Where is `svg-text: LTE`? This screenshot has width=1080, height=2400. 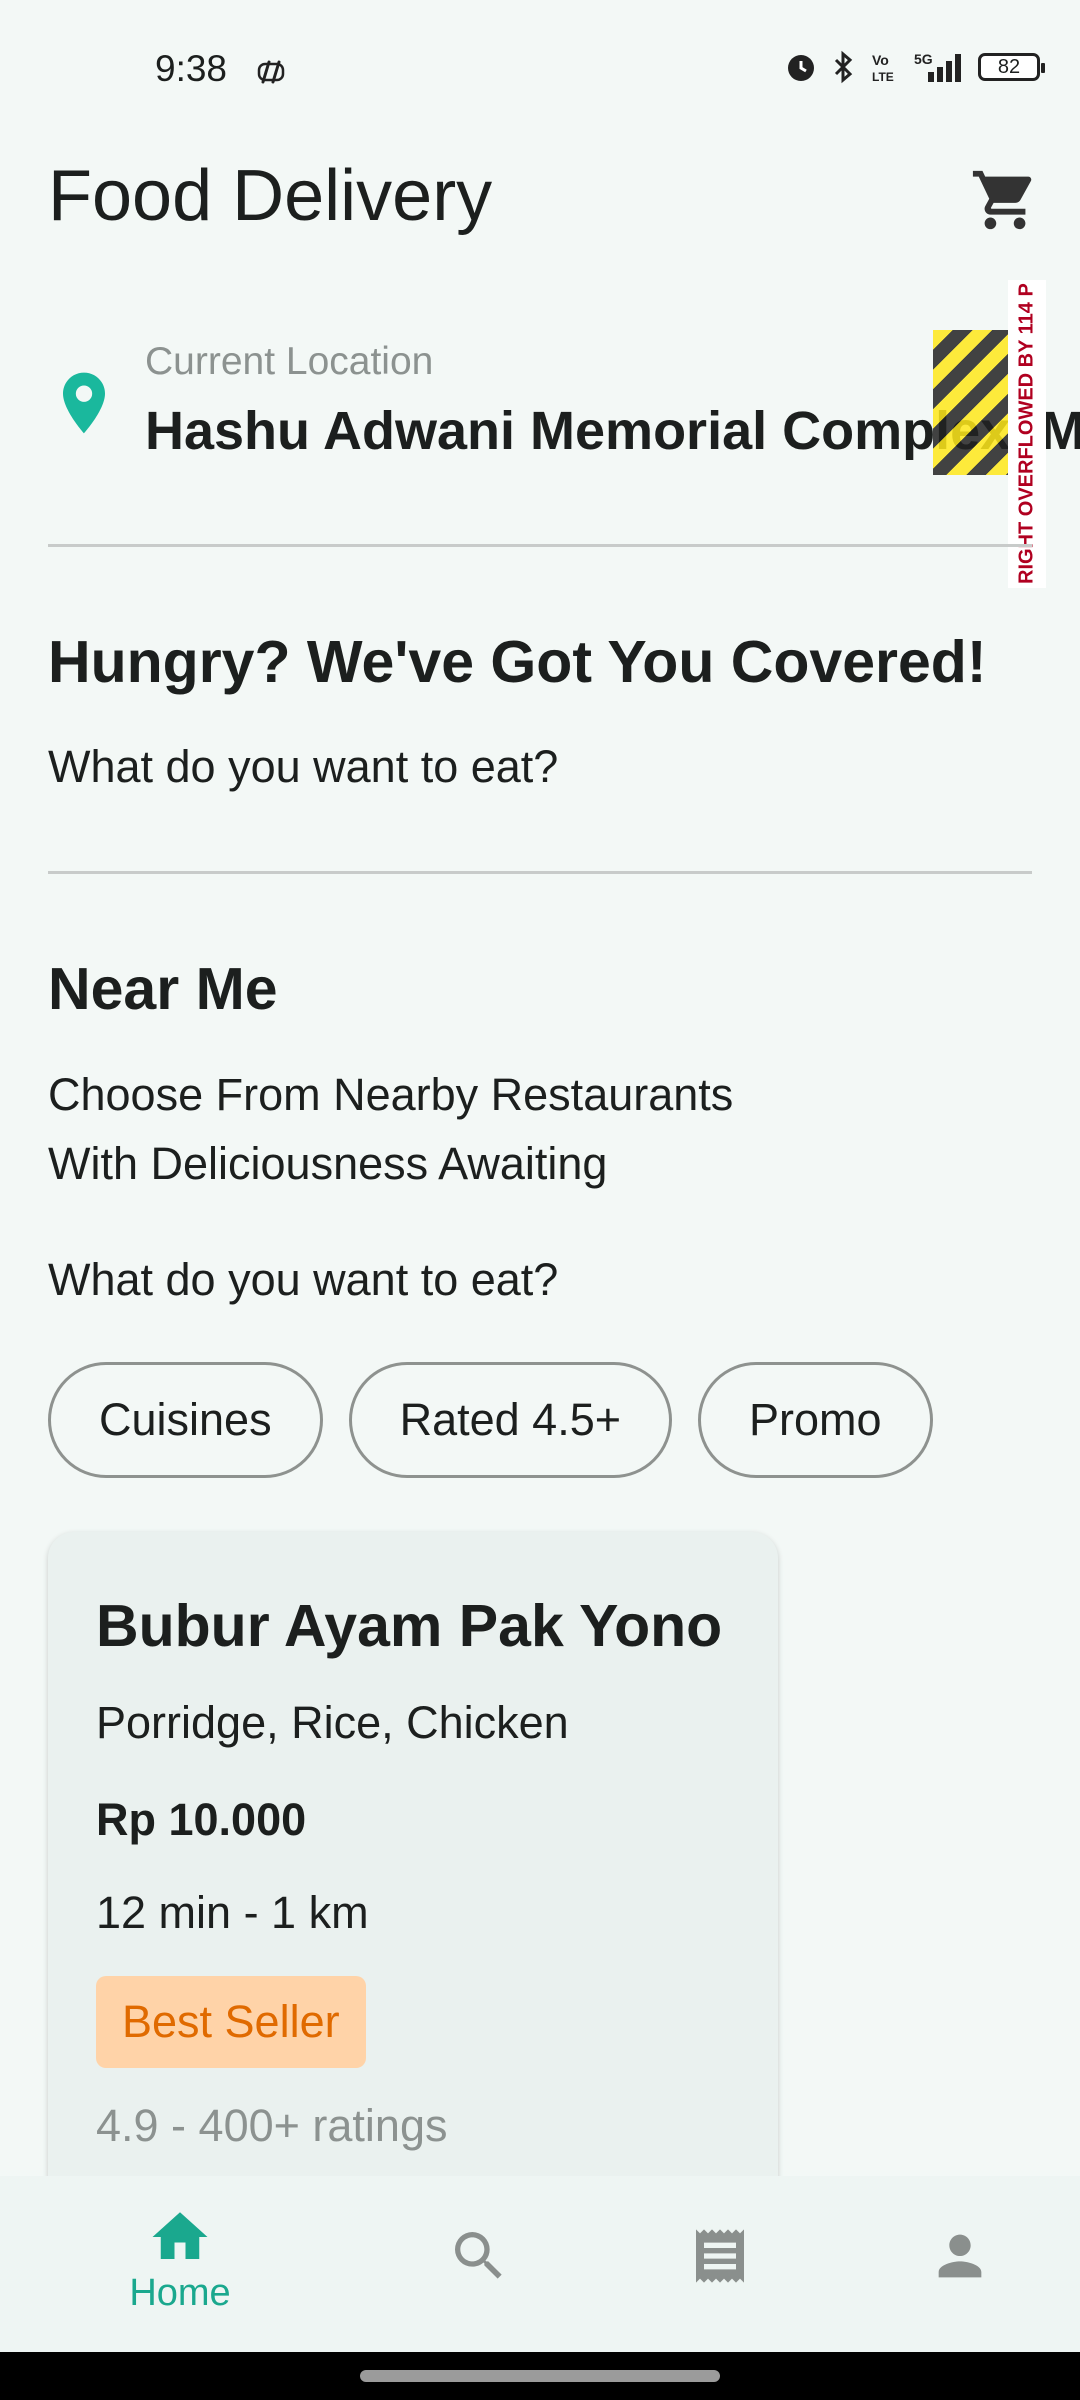
svg-text: LTE is located at coordinates (883, 77).